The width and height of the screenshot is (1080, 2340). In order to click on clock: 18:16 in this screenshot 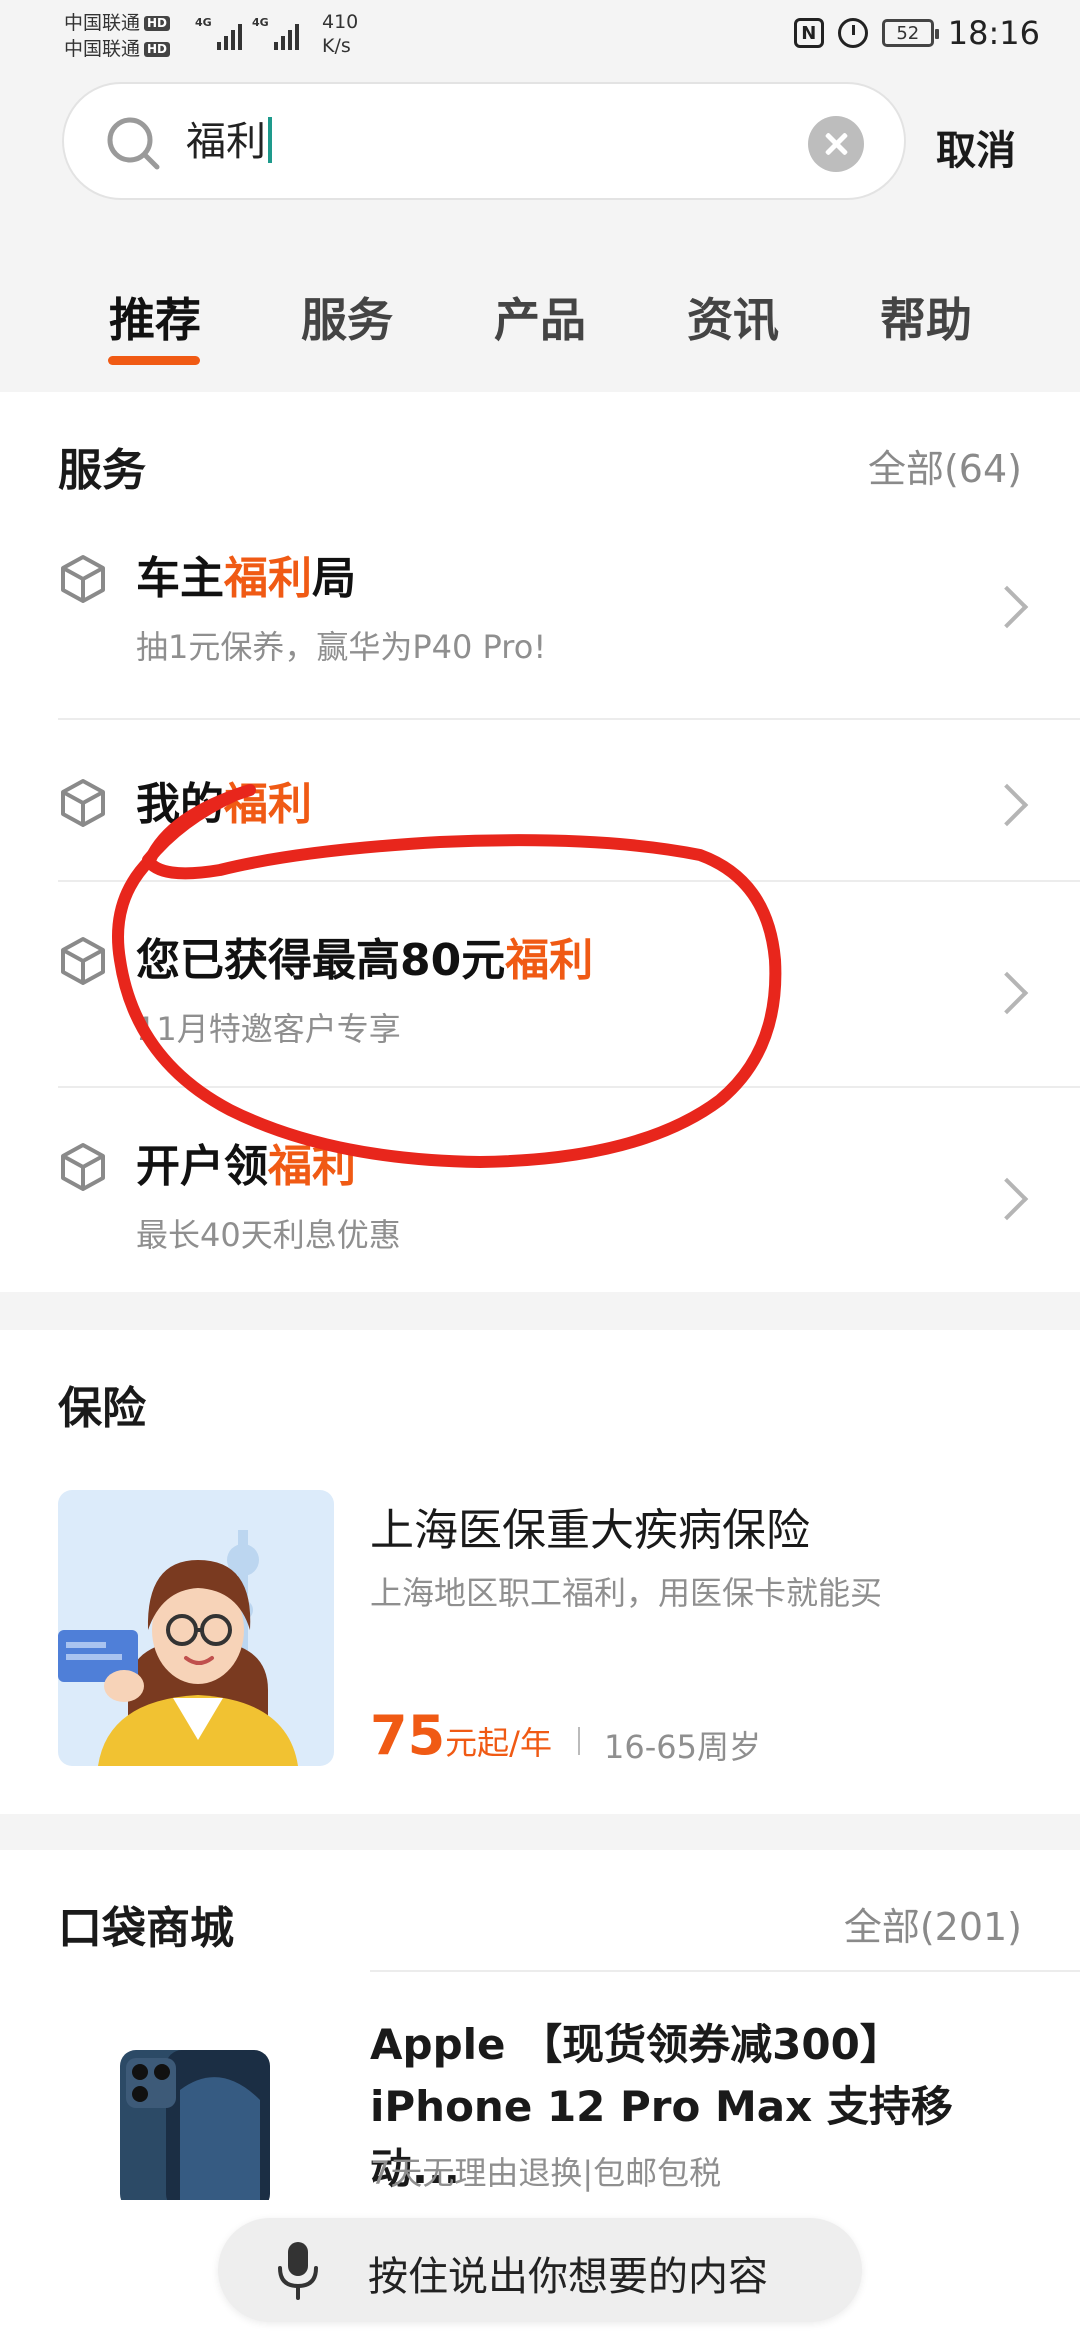, I will do `click(993, 33)`.